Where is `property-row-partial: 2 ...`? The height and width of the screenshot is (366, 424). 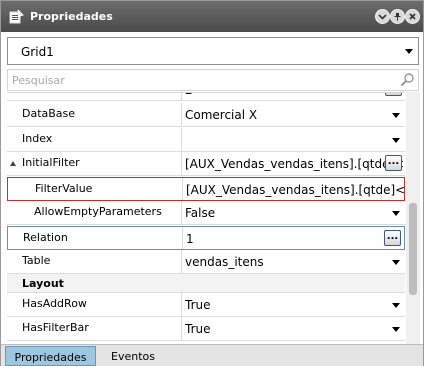
property-row-partial: 2 ... is located at coordinates (206, 97).